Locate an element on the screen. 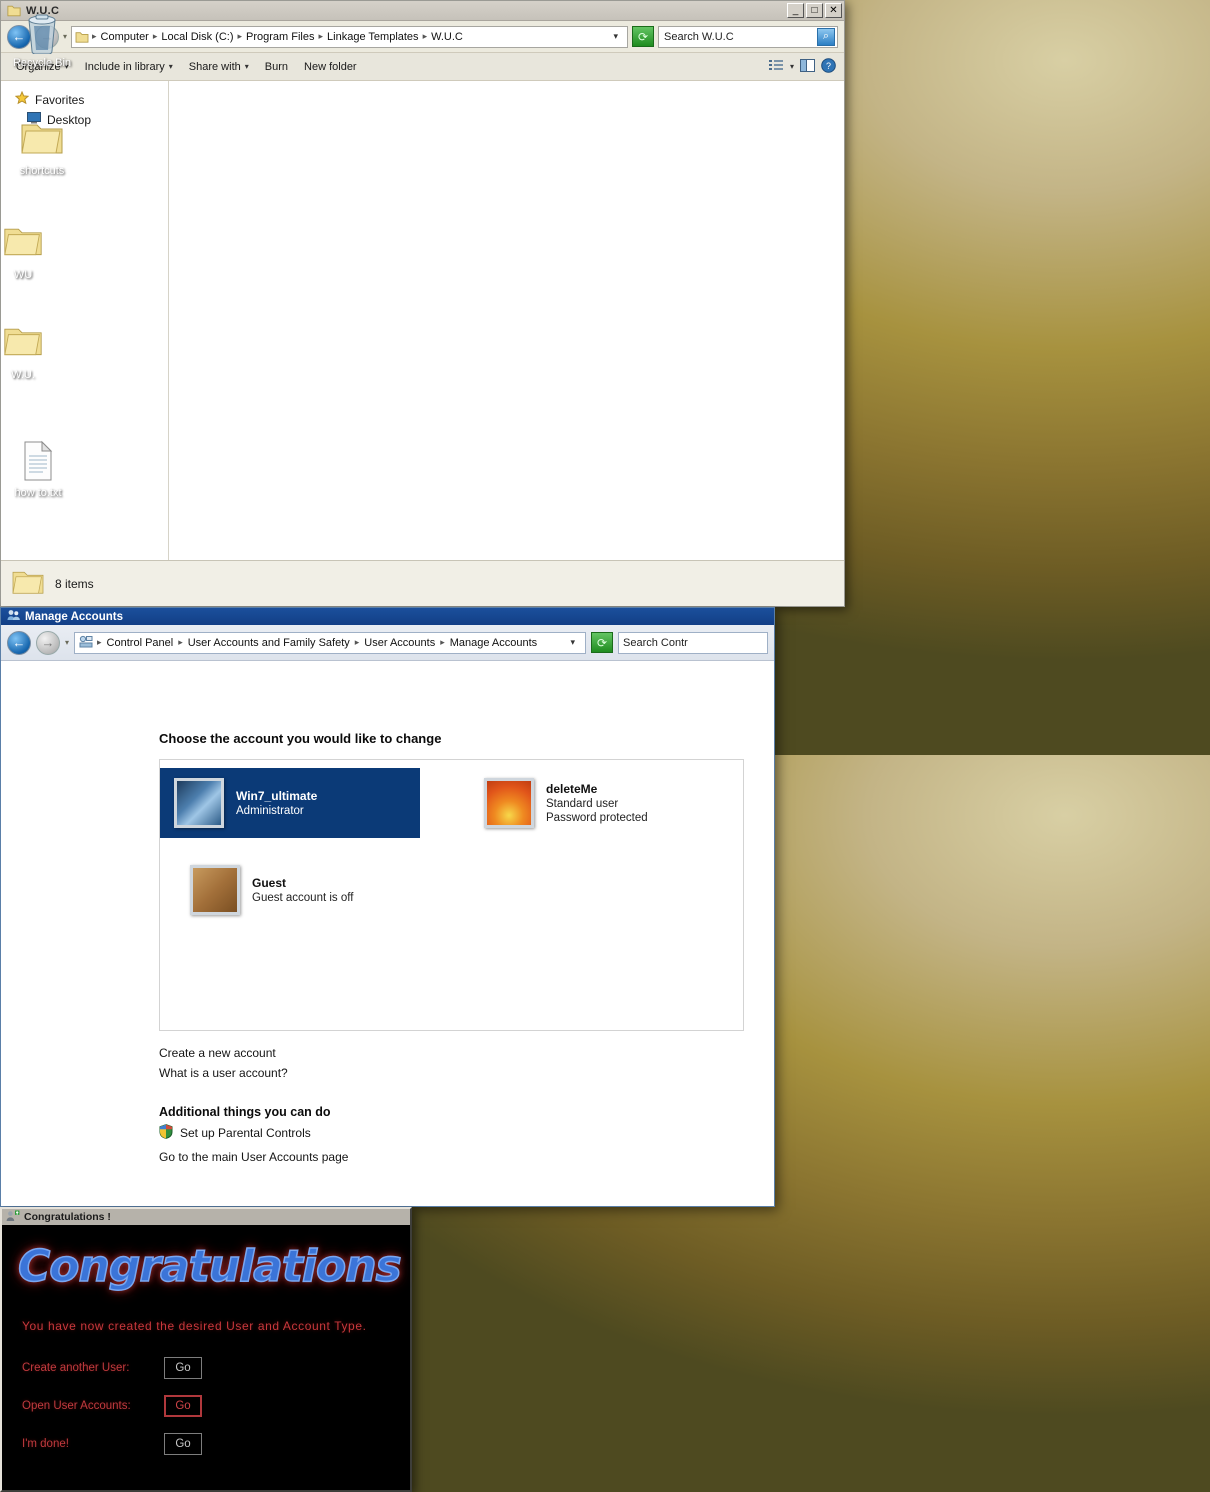  desktop-icon-shortcuts: shortcuts is located at coordinates (42, 148).